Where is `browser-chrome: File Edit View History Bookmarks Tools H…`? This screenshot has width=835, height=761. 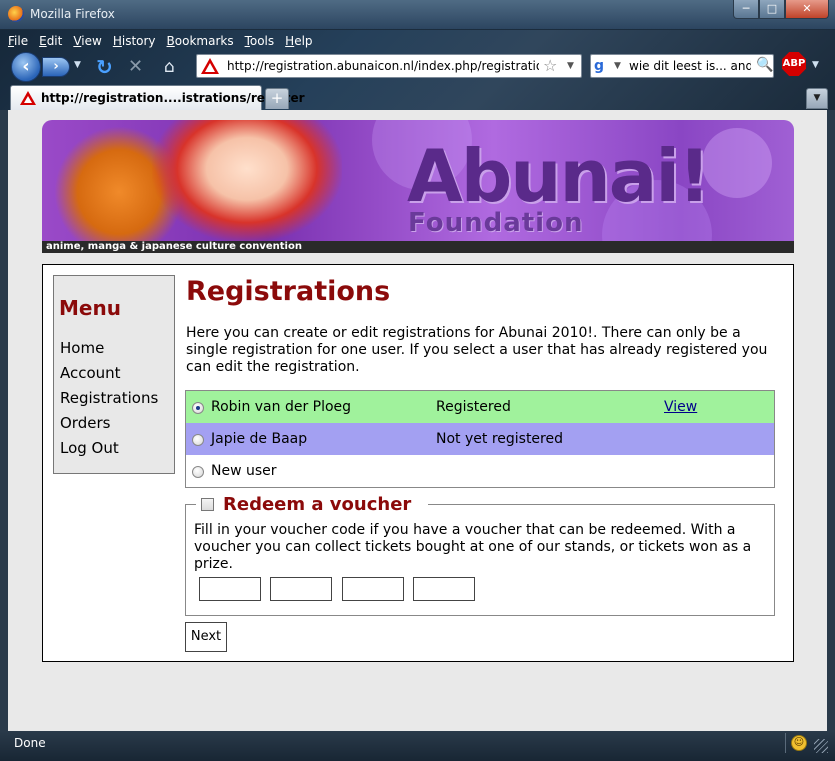 browser-chrome: File Edit View History Bookmarks Tools H… is located at coordinates (417, 70).